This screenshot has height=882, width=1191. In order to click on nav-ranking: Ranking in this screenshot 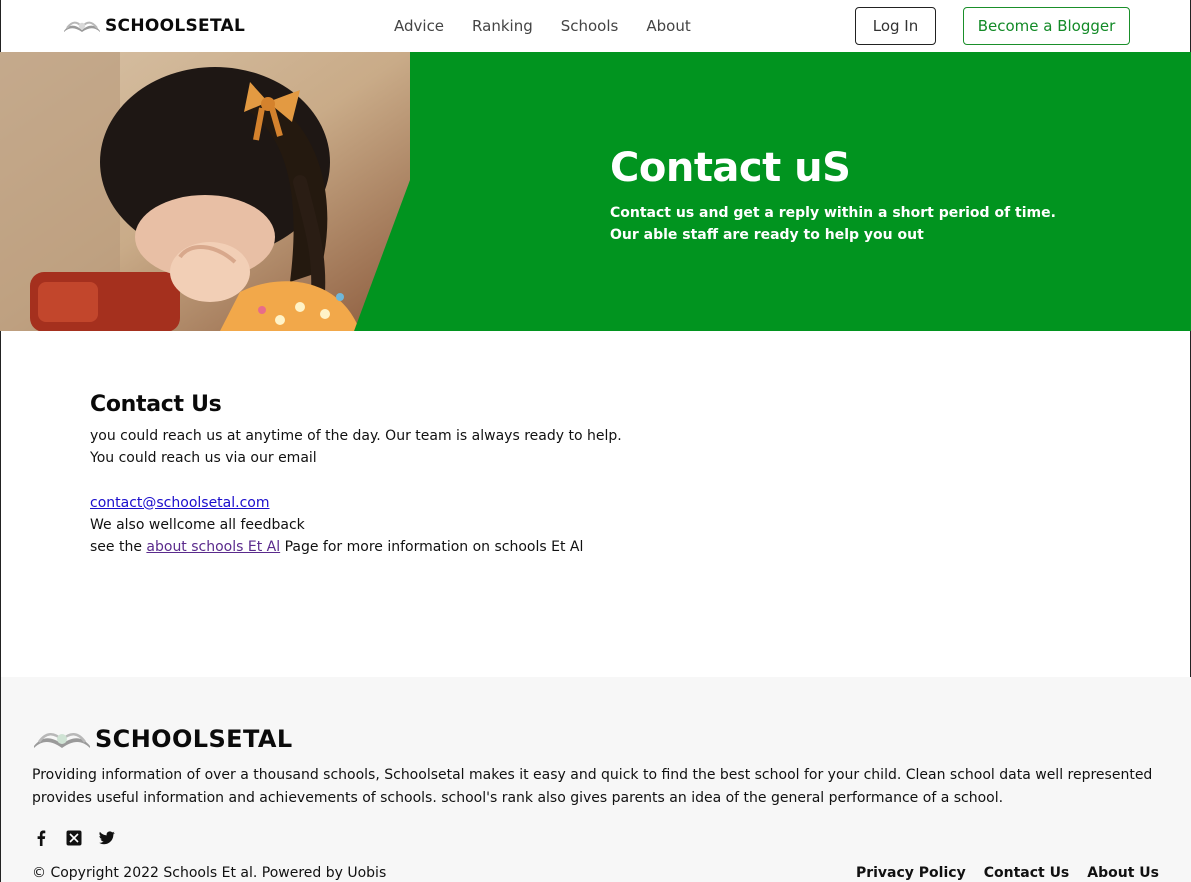, I will do `click(502, 26)`.